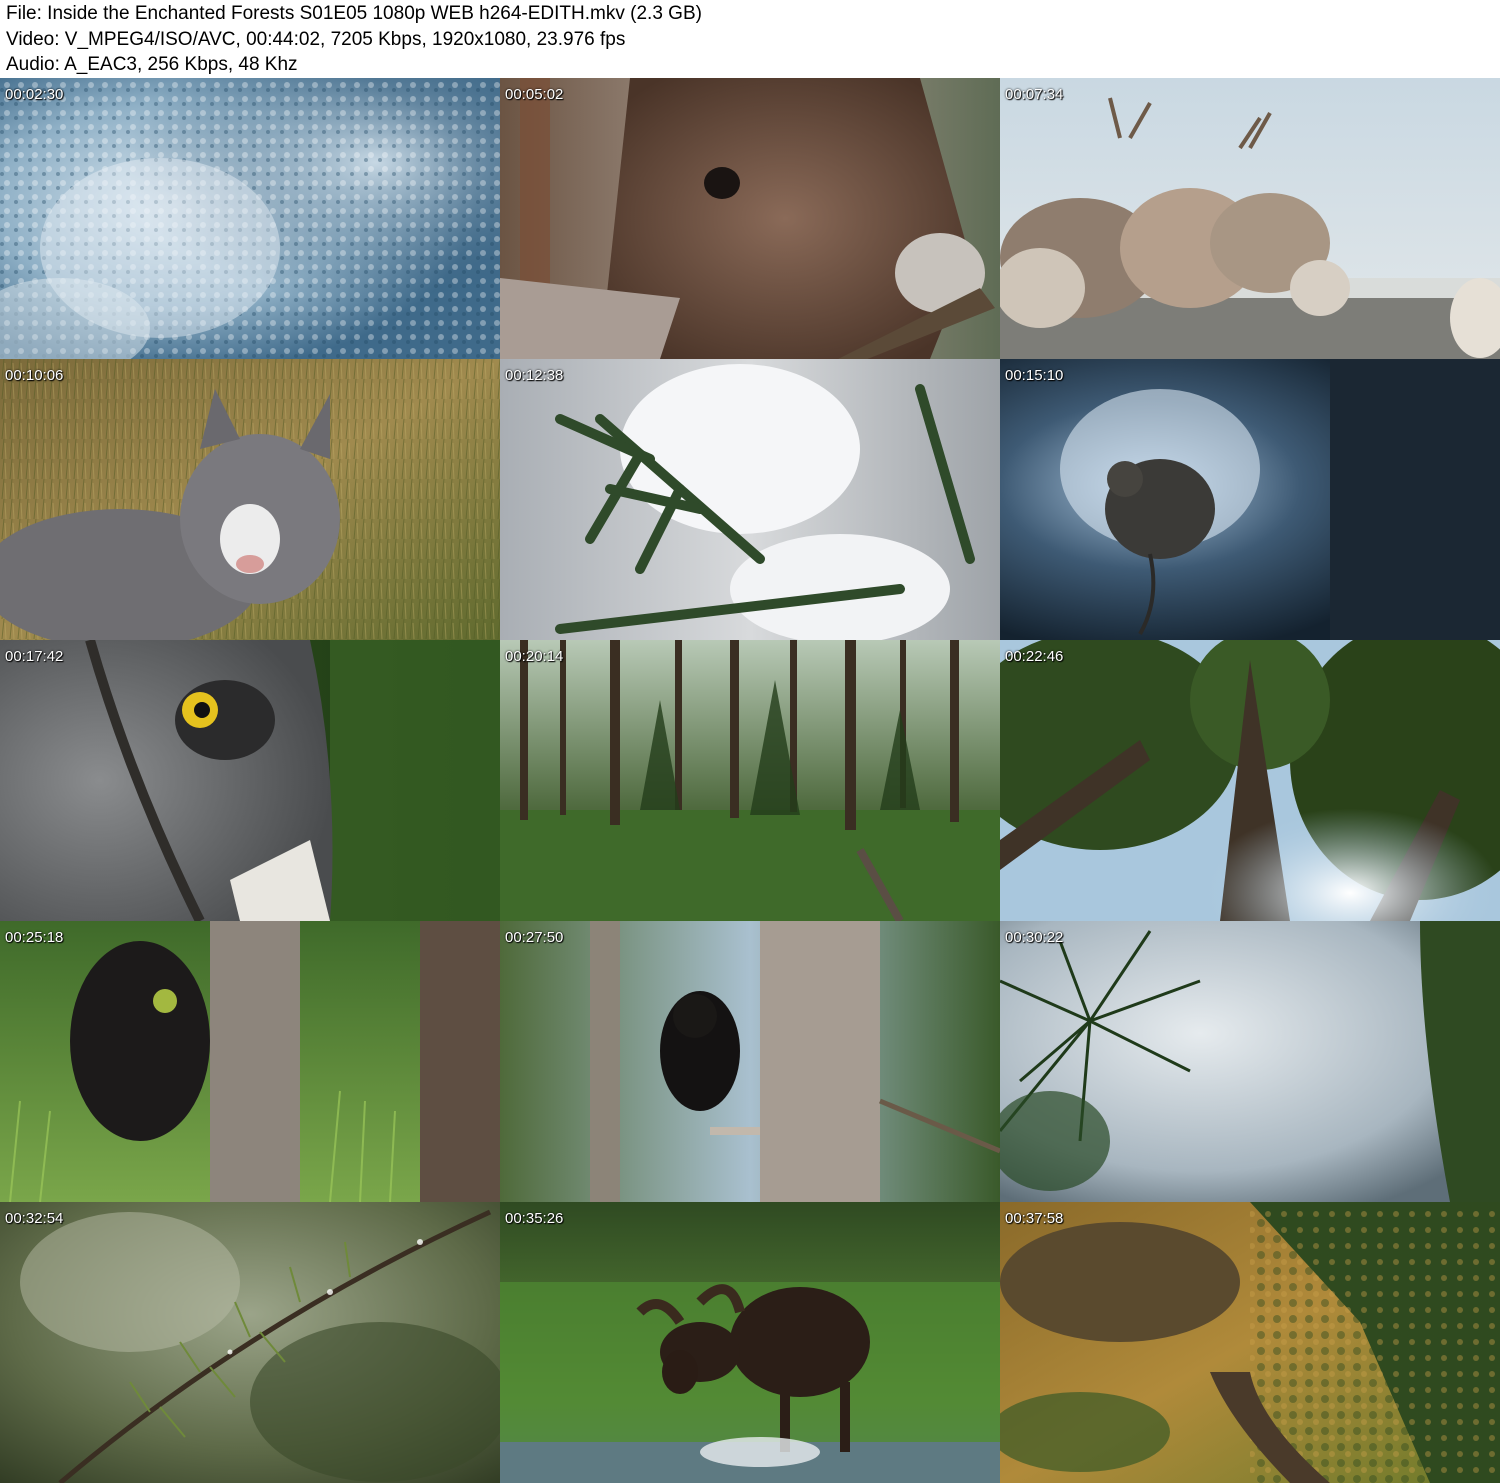  I want to click on scene-reindeer-herd, so click(1250, 218).